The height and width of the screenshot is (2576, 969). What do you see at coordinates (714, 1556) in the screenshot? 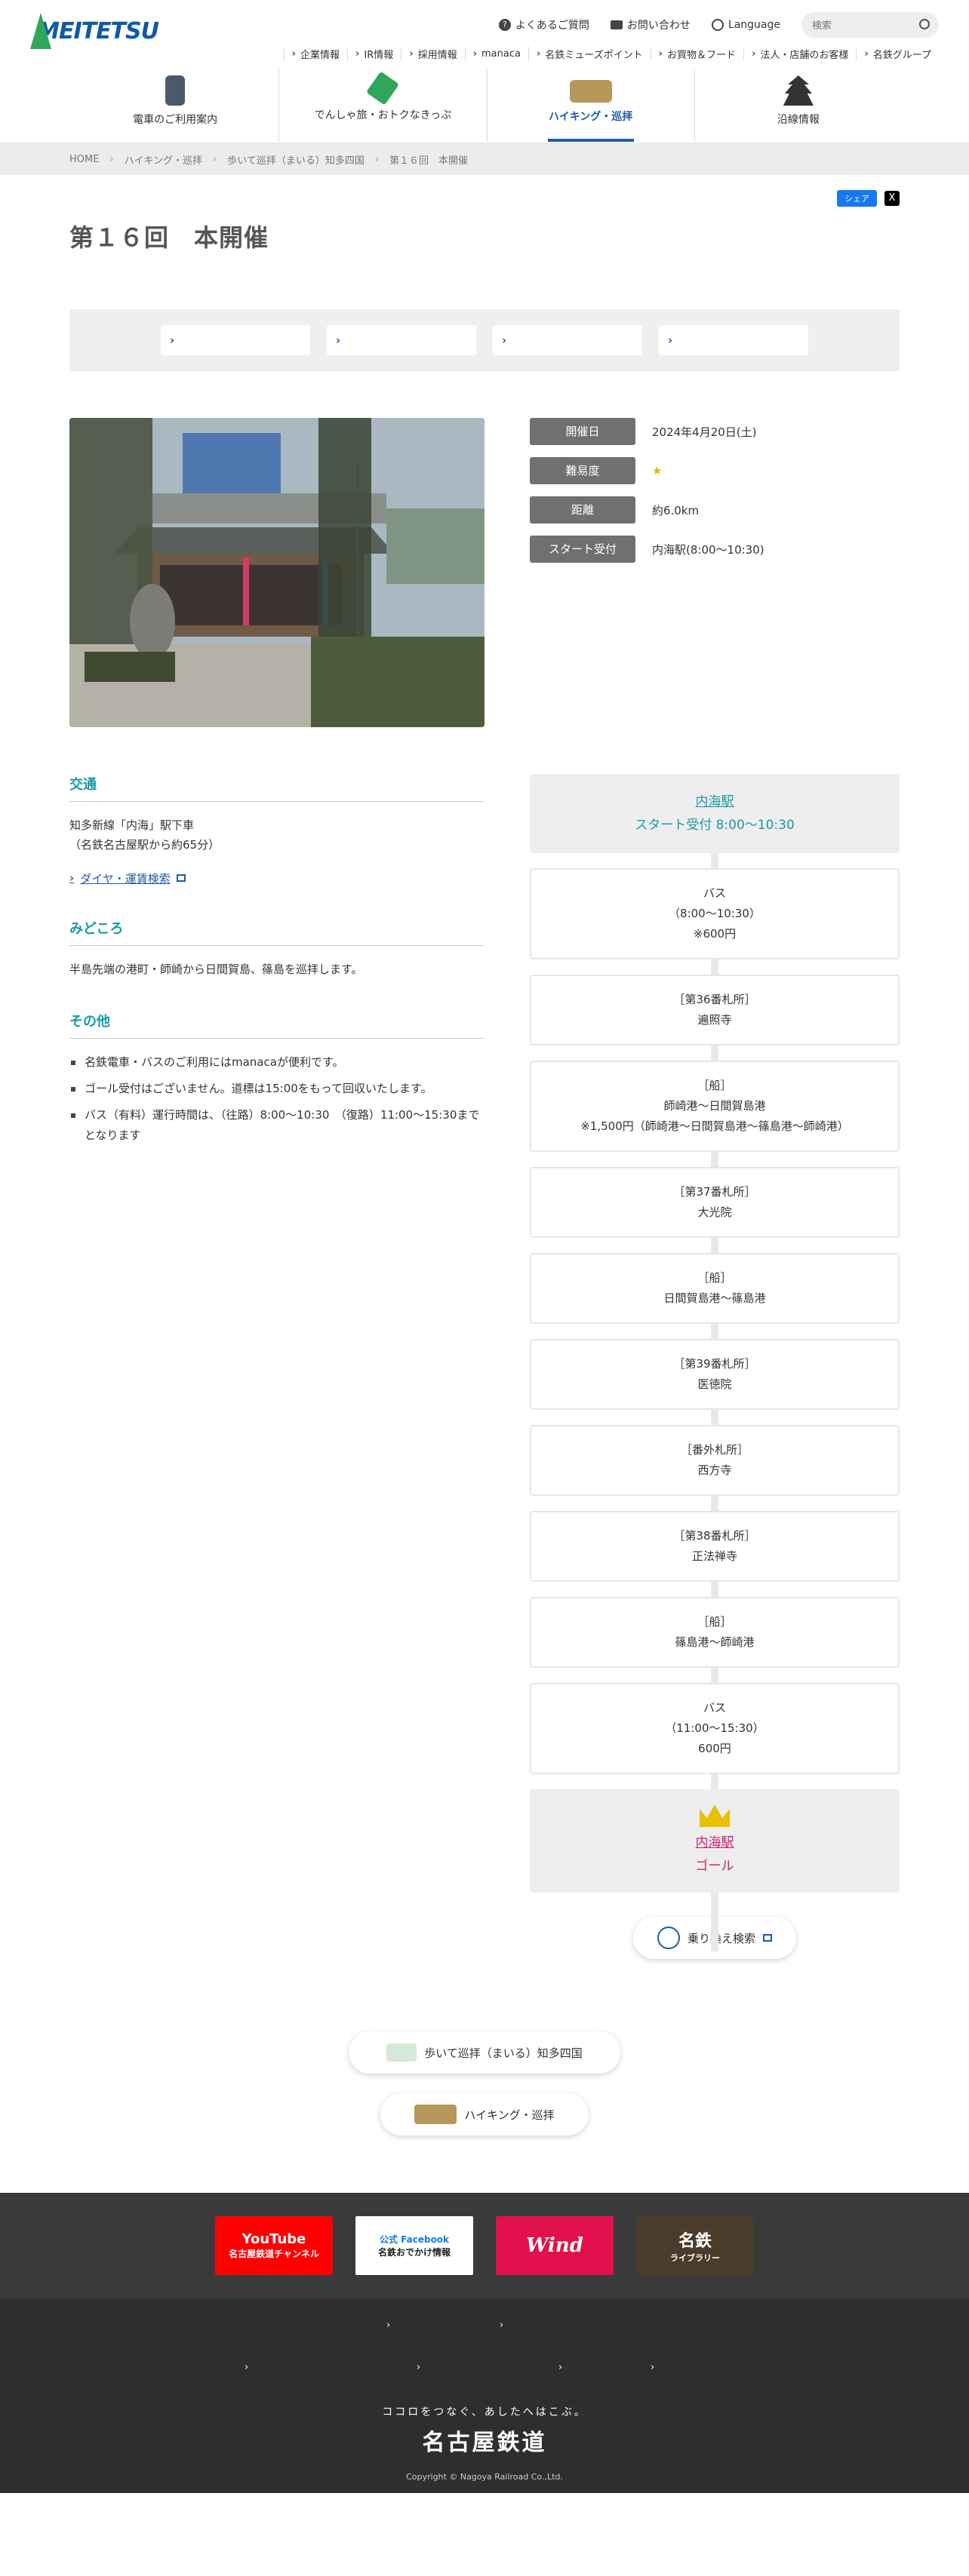
I see `node-line: 正法禅寺` at bounding box center [714, 1556].